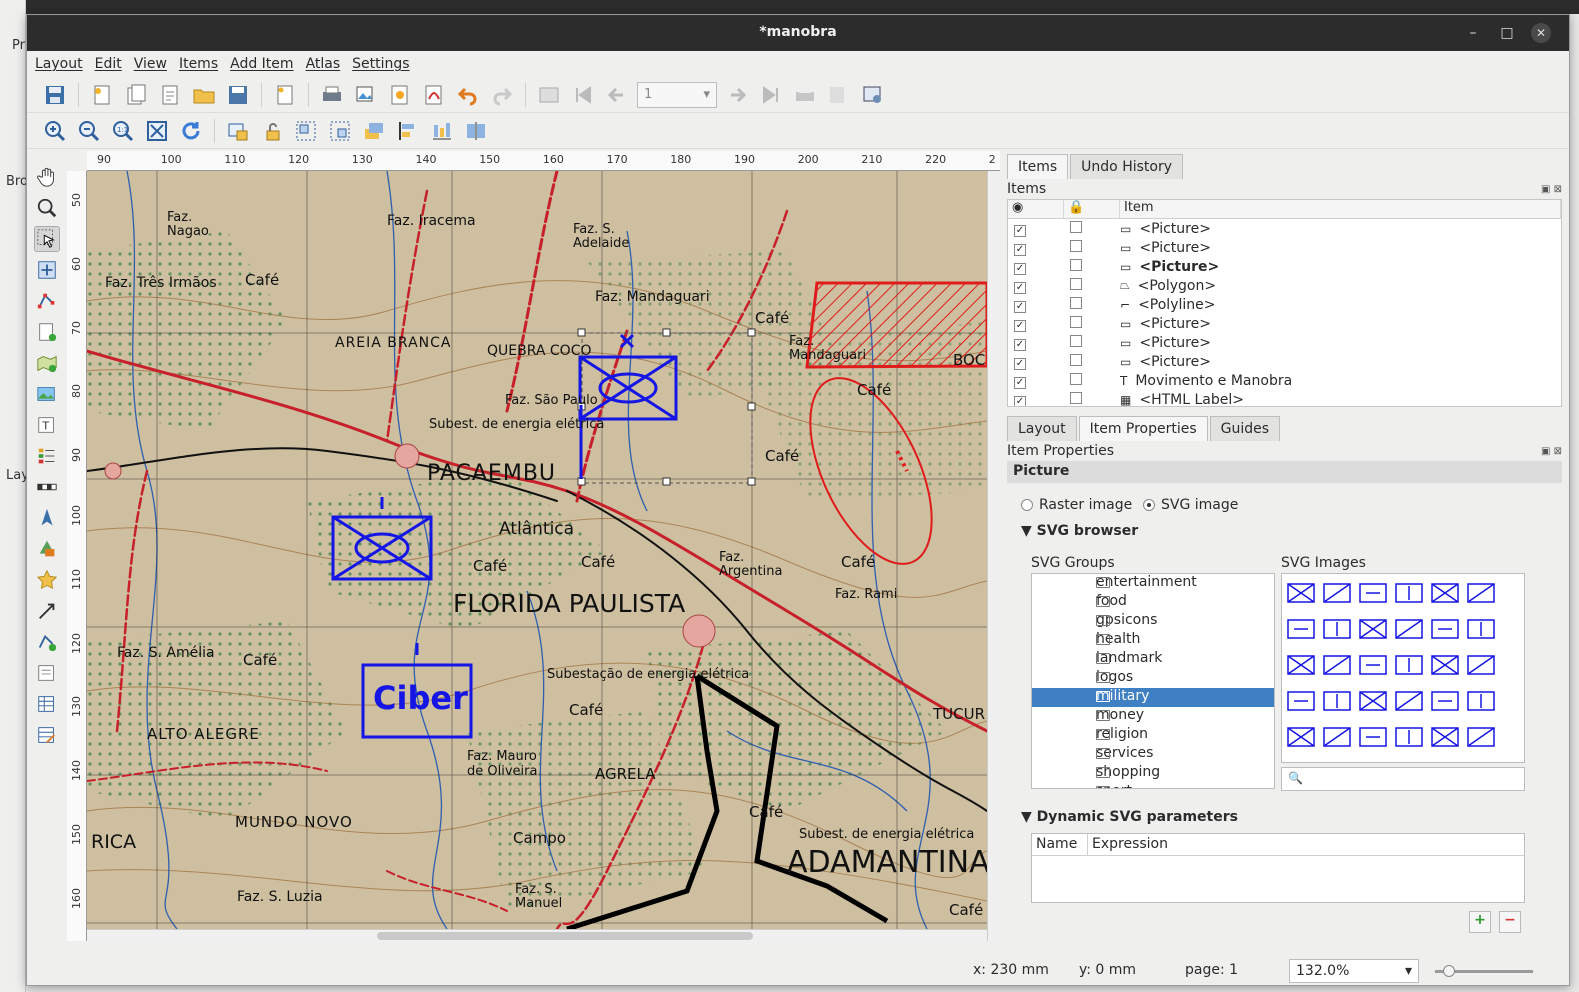  I want to click on svg-group-item: services, so click(1153, 754).